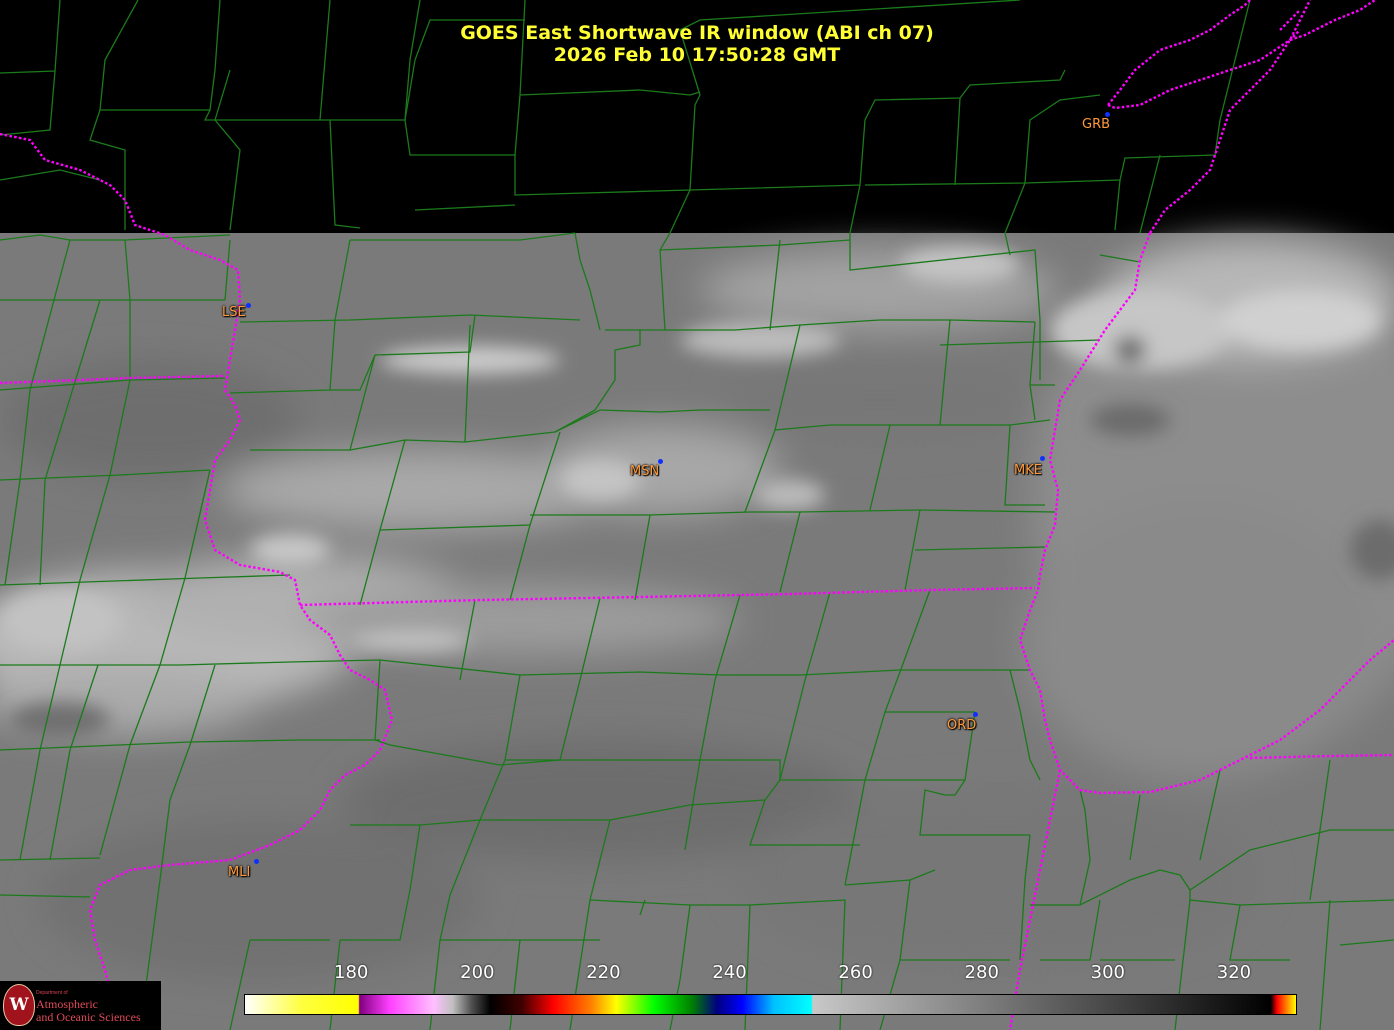  What do you see at coordinates (52, 993) in the screenshot?
I see `logo-department-text: Department of` at bounding box center [52, 993].